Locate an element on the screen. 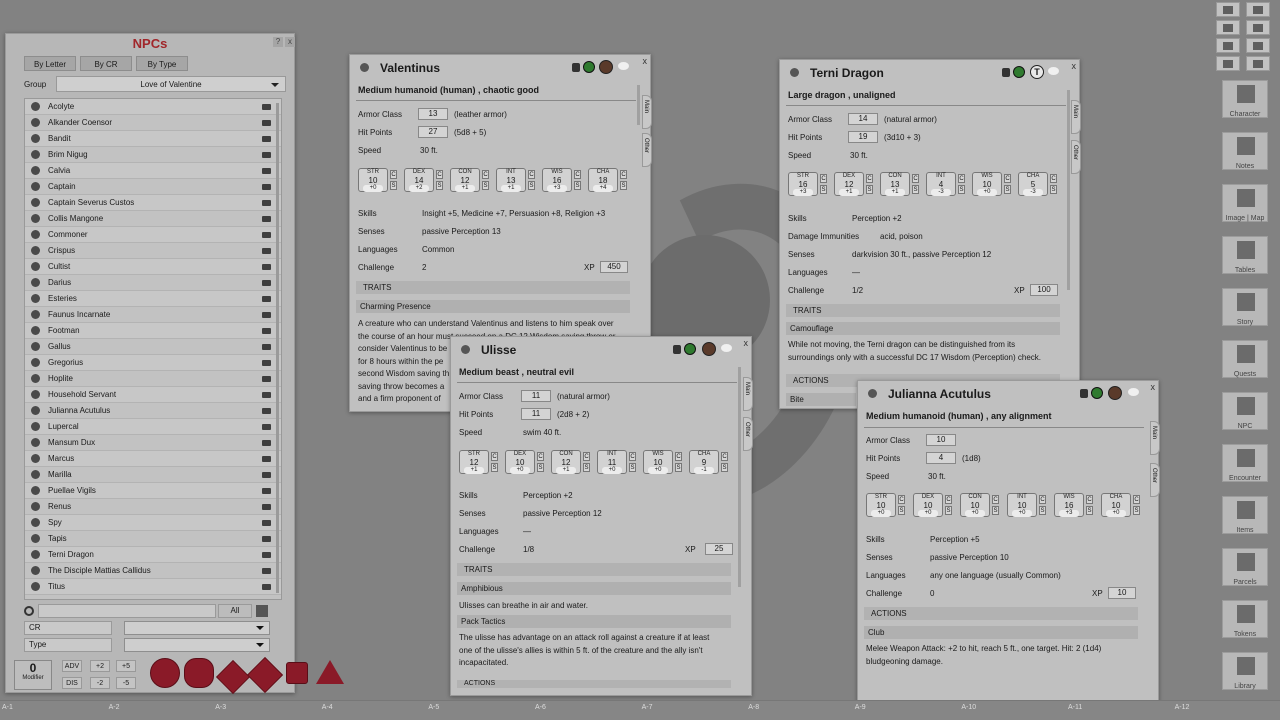 The width and height of the screenshot is (1280, 720). ability-str: STR 16 +3 is located at coordinates (803, 184).